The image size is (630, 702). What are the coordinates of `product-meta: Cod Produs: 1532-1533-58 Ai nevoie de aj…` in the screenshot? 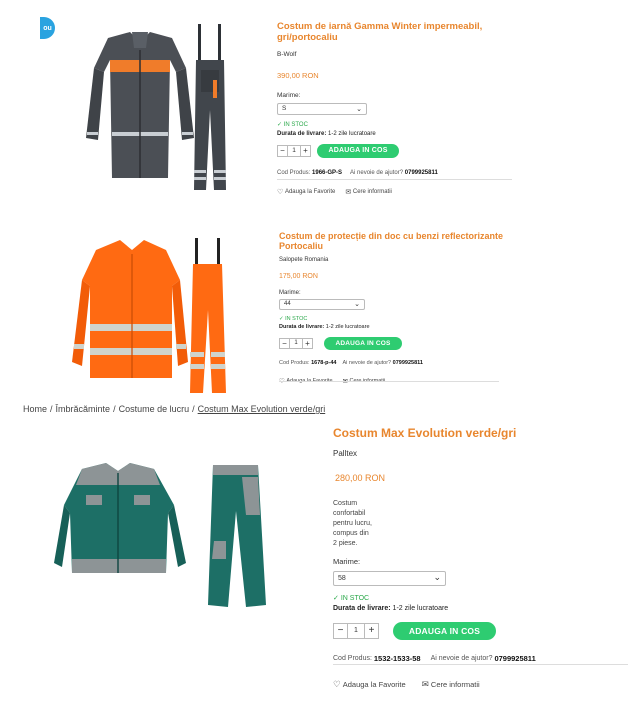 It's located at (480, 658).